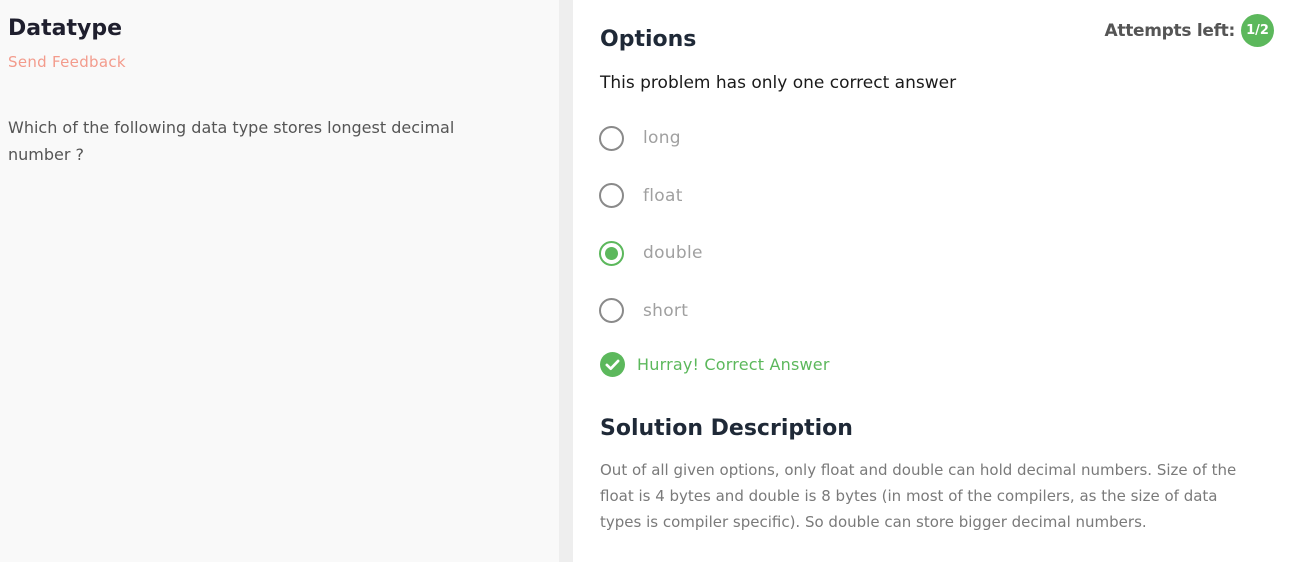 The width and height of the screenshot is (1292, 562). I want to click on option-short: short, so click(651, 311).